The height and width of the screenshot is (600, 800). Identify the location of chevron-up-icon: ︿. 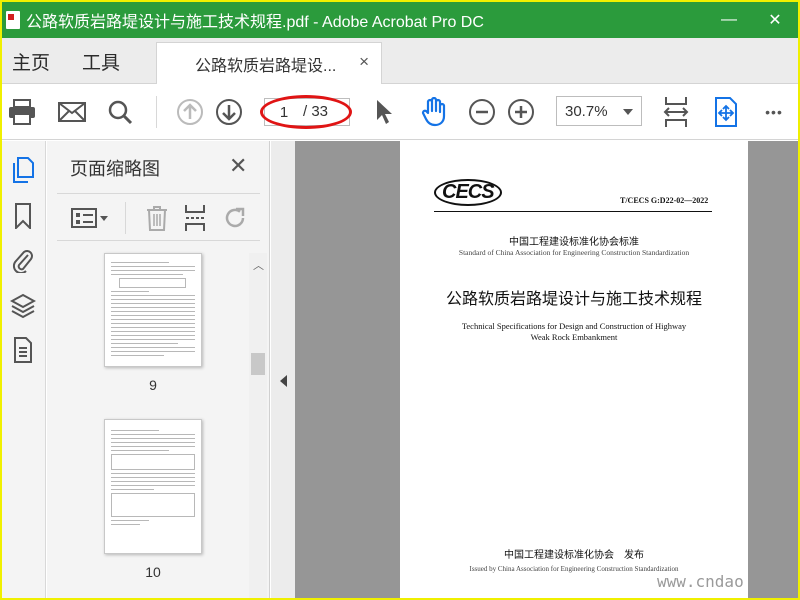
(258, 265).